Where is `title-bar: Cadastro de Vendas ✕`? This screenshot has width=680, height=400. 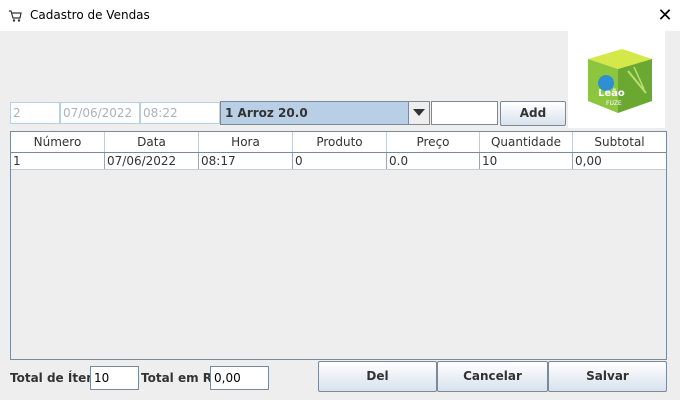
title-bar: Cadastro de Vendas ✕ is located at coordinates (340, 15).